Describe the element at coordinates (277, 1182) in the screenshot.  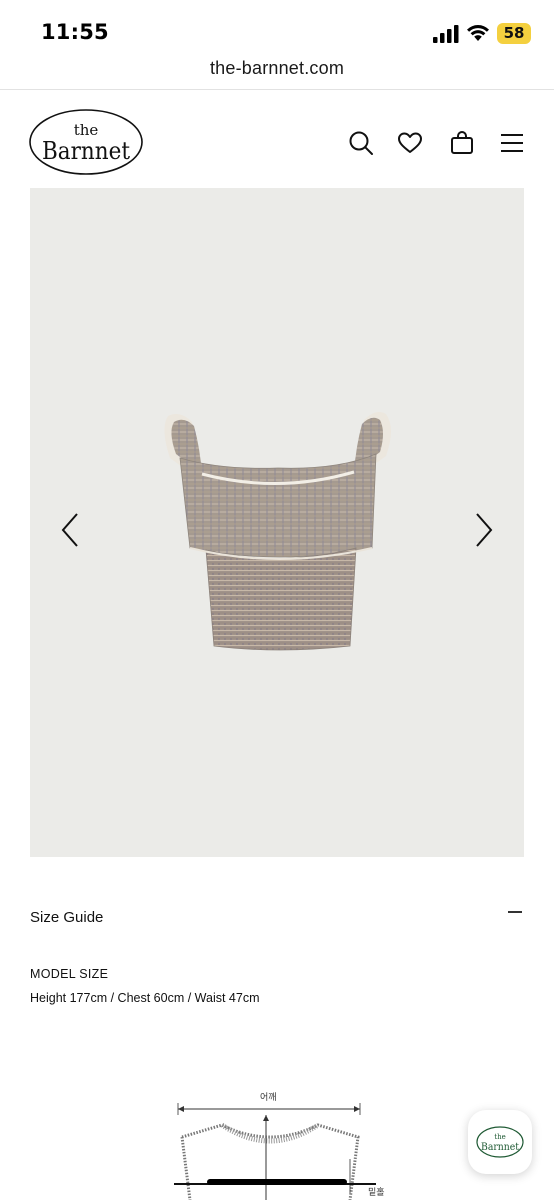
I see `home-indicator` at that location.